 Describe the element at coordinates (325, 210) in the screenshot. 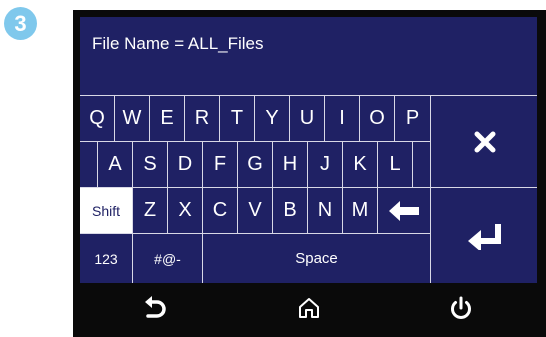

I see `key-n: N` at that location.